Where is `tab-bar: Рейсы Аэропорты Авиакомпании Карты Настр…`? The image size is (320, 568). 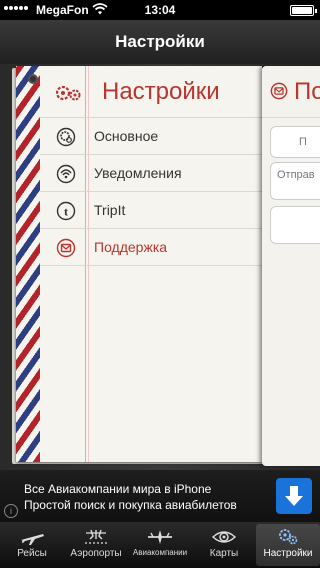
tab-bar: Рейсы Аэропорты Авиакомпании Карты Настр… is located at coordinates (160, 545).